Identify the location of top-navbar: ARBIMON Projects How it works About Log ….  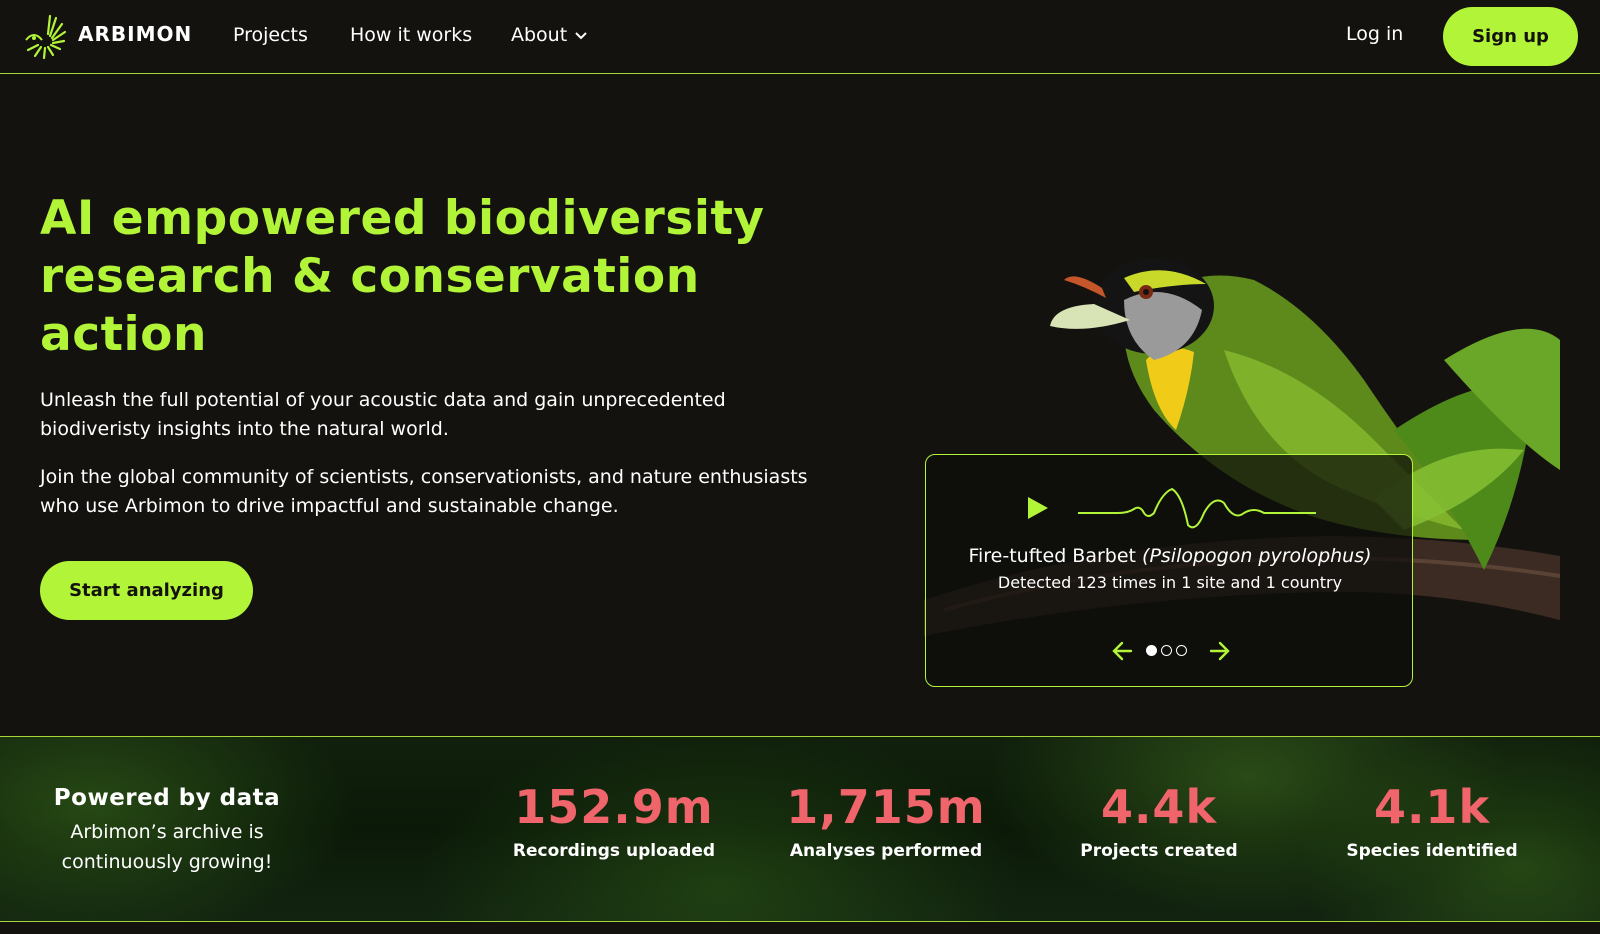
(800, 37).